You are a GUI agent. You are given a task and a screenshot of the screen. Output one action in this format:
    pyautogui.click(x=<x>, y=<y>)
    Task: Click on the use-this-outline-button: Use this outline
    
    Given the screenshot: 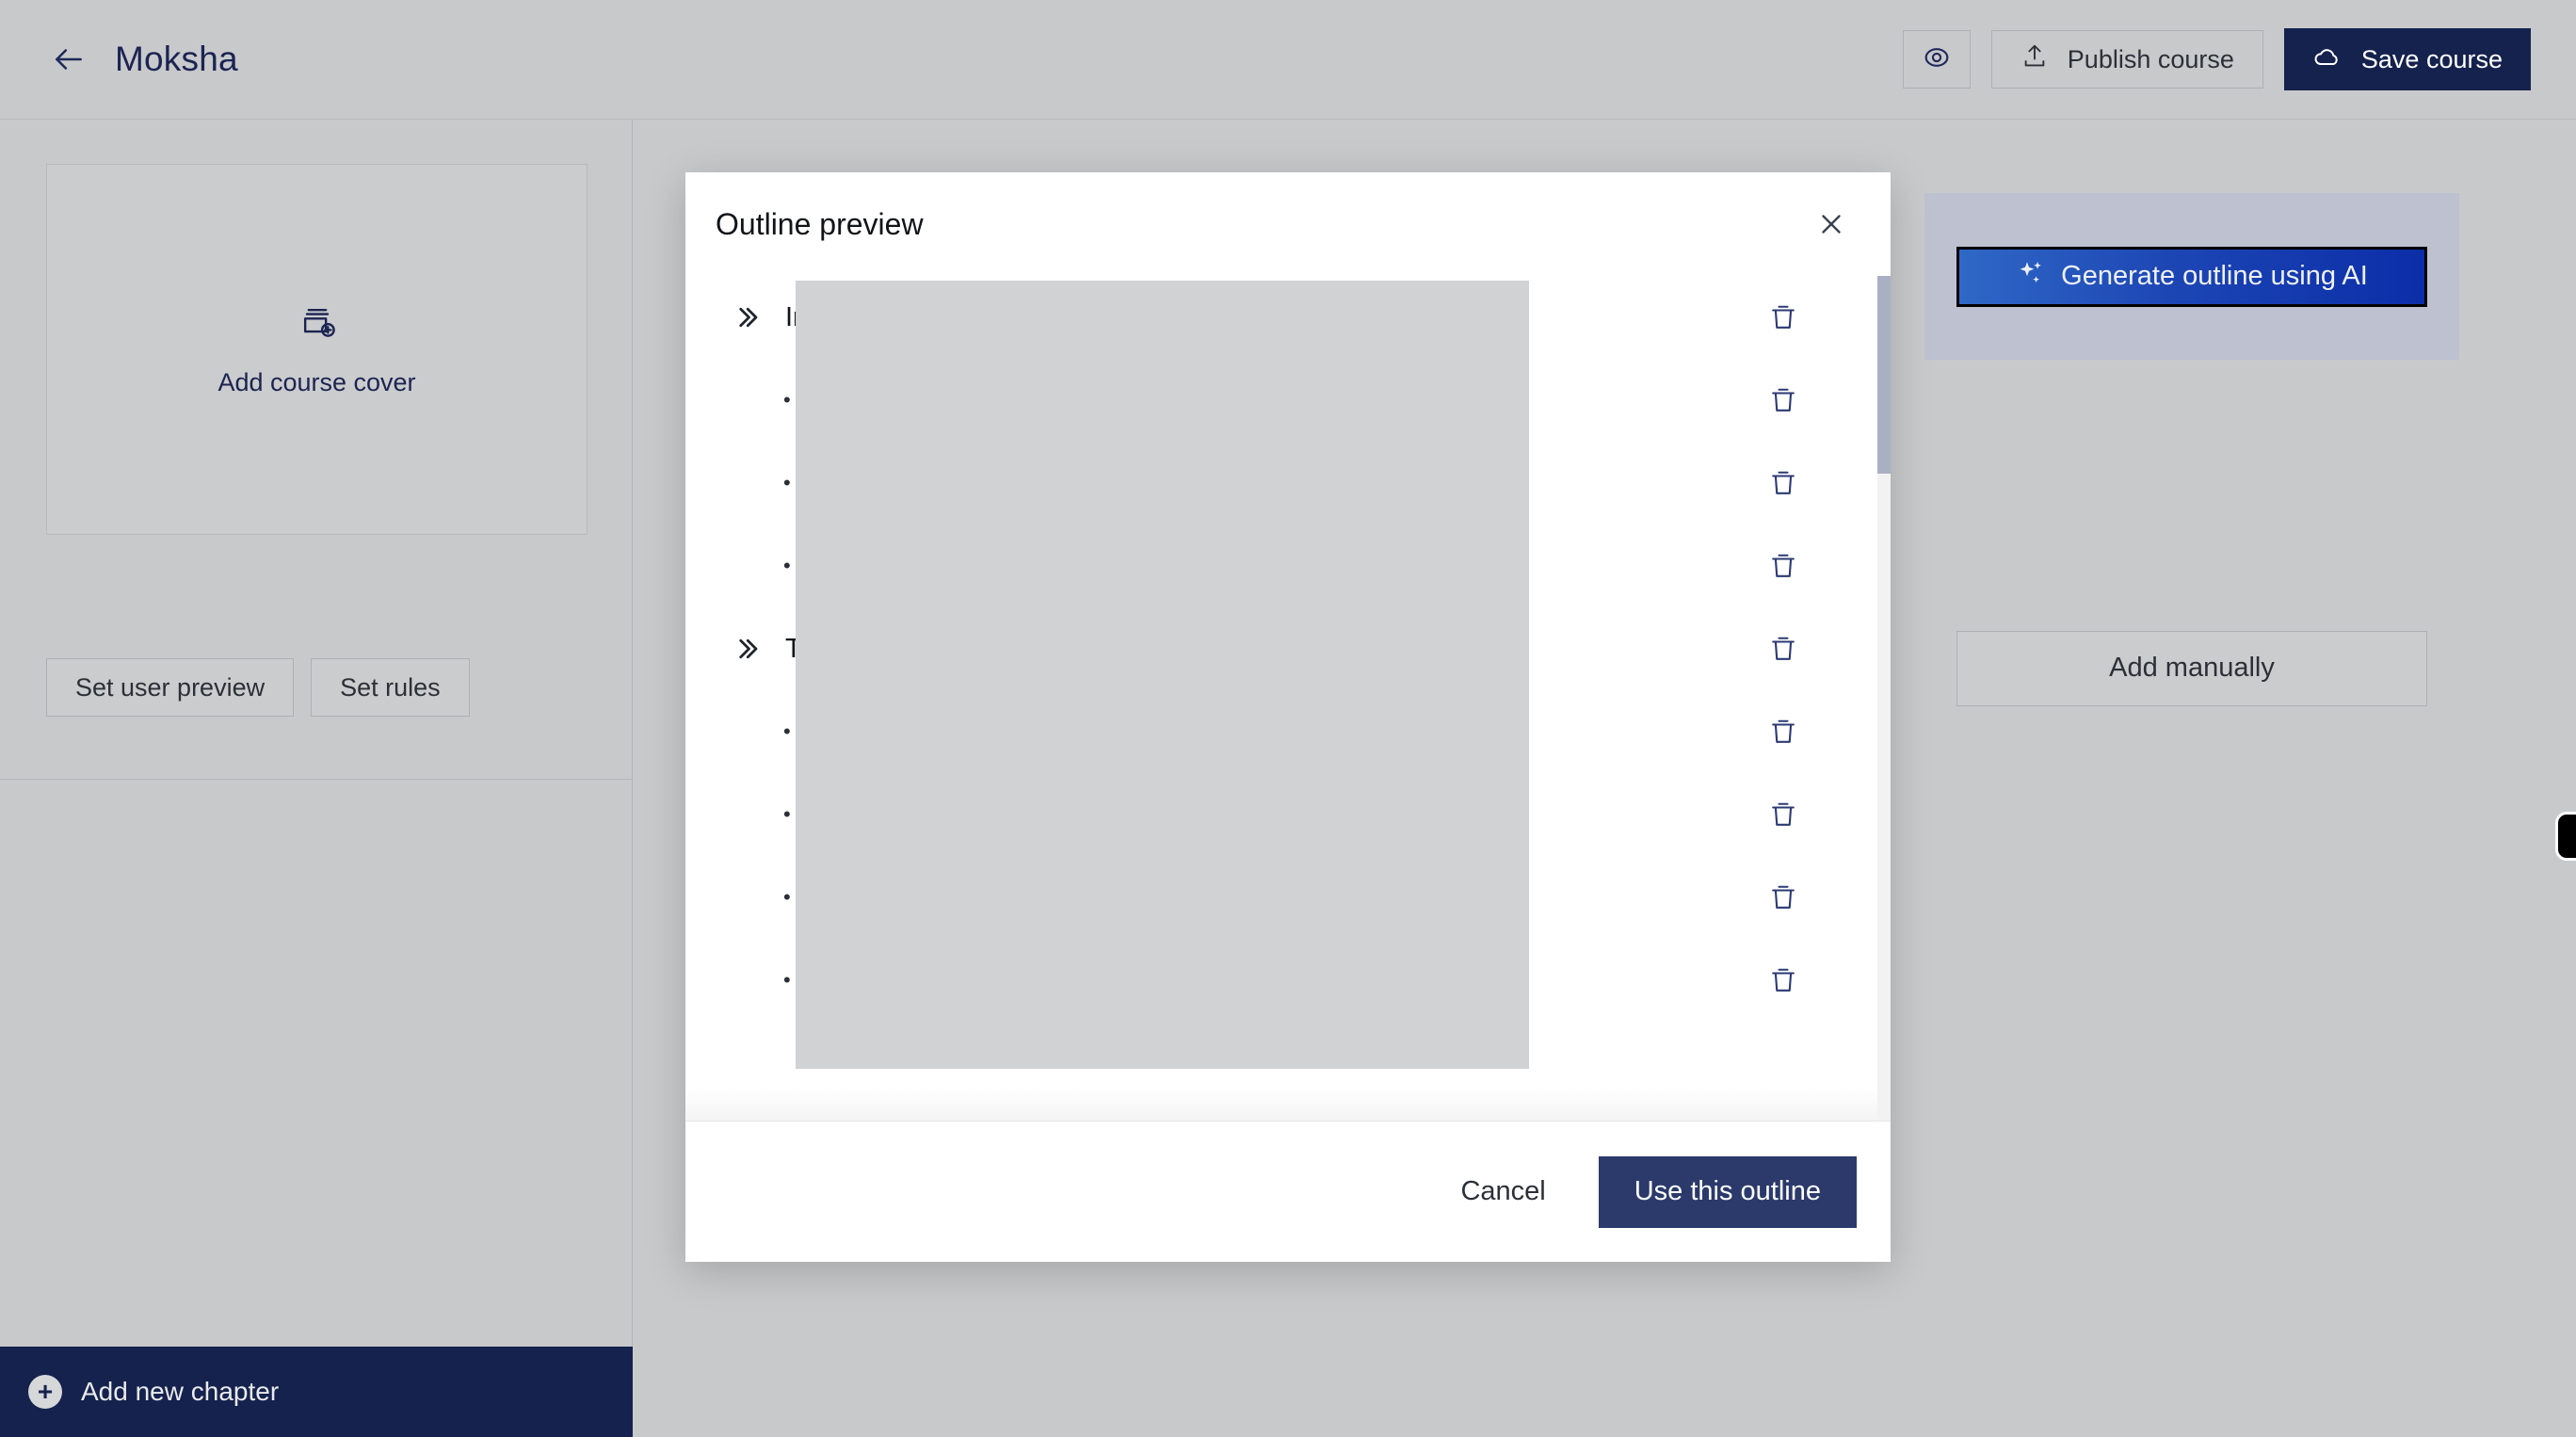 What is the action you would take?
    pyautogui.click(x=1727, y=1192)
    